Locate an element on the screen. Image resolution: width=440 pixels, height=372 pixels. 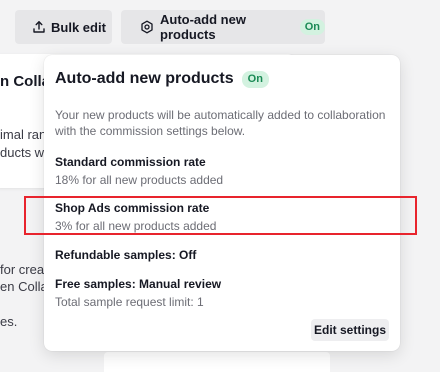
background-strip is located at coordinates (217, 362).